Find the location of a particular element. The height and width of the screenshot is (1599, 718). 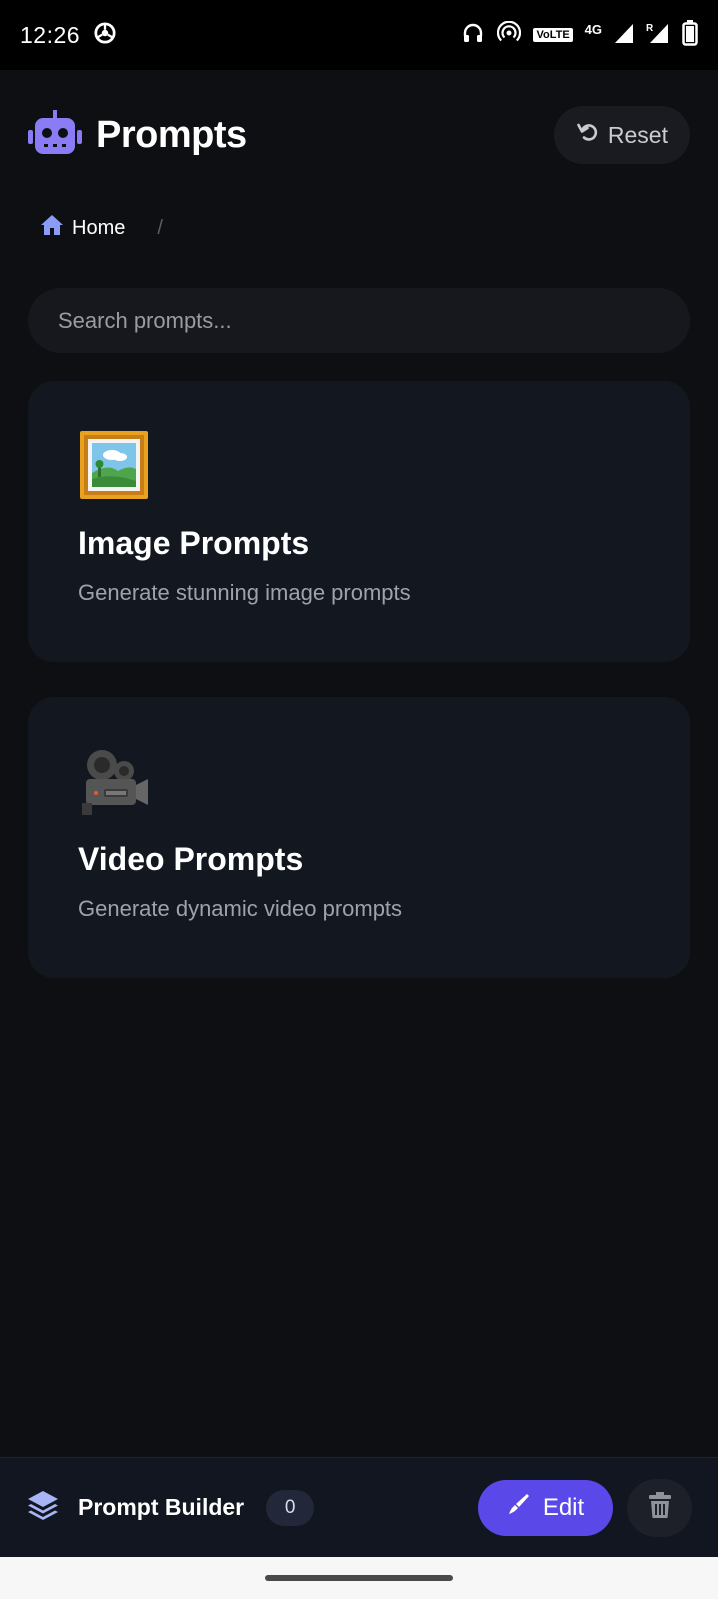

delete-button is located at coordinates (659, 1507).